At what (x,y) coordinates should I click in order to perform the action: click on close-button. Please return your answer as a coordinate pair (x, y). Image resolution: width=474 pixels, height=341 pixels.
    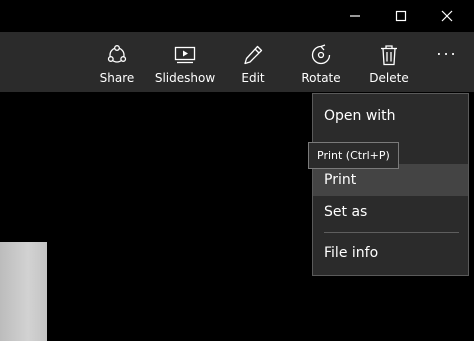
    Looking at the image, I should click on (447, 16).